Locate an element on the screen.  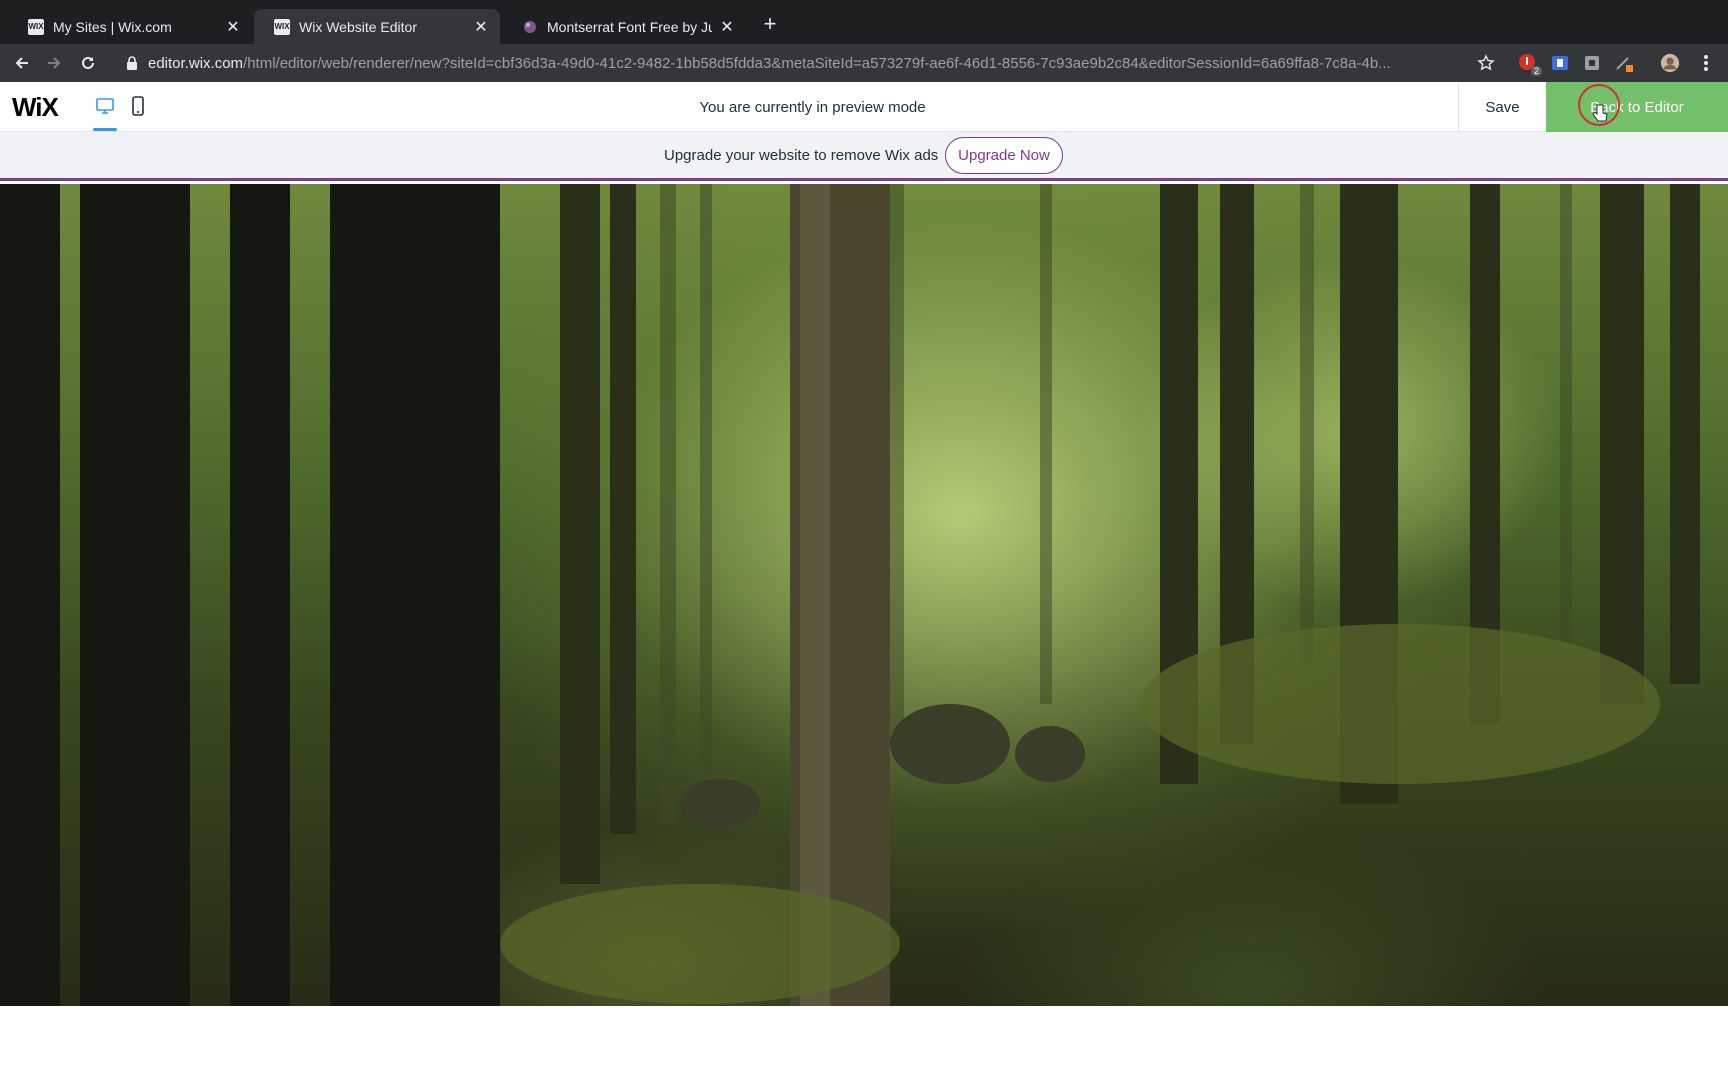
tab-title: My Sites | Wix.com is located at coordinates (112, 26).